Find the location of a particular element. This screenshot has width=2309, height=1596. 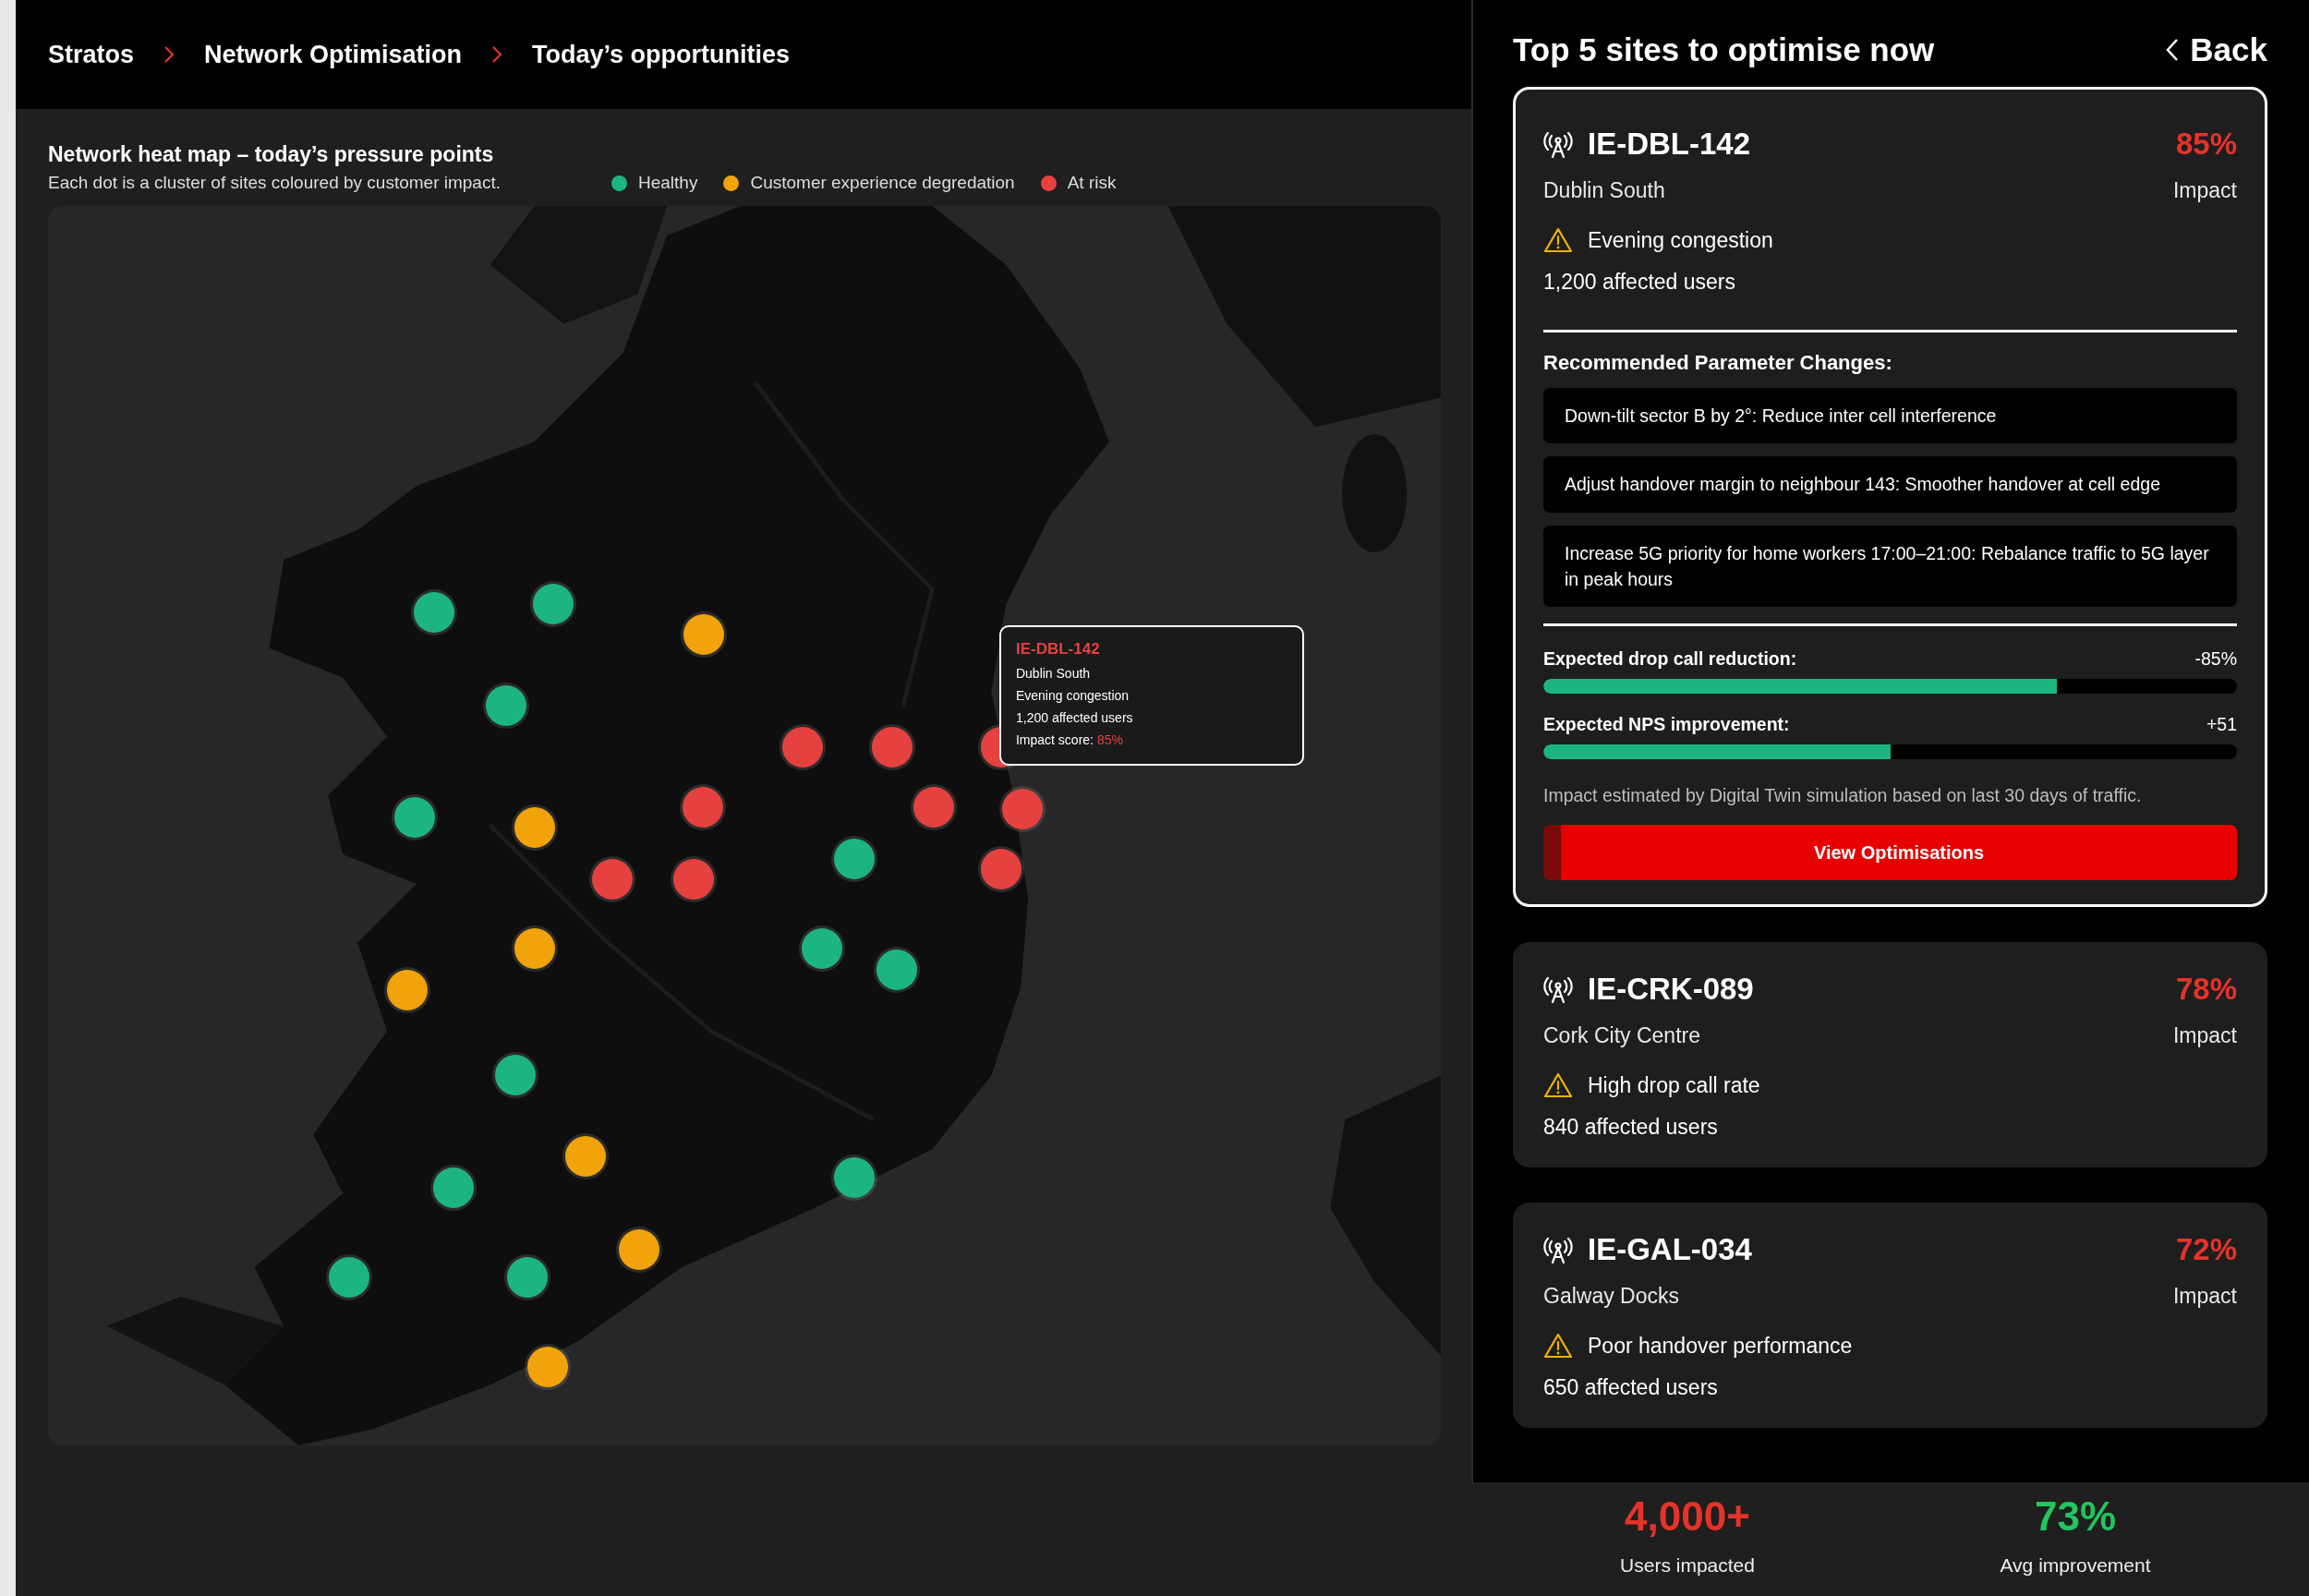

tooltip-issue: Evening congestion is located at coordinates (1073, 695).